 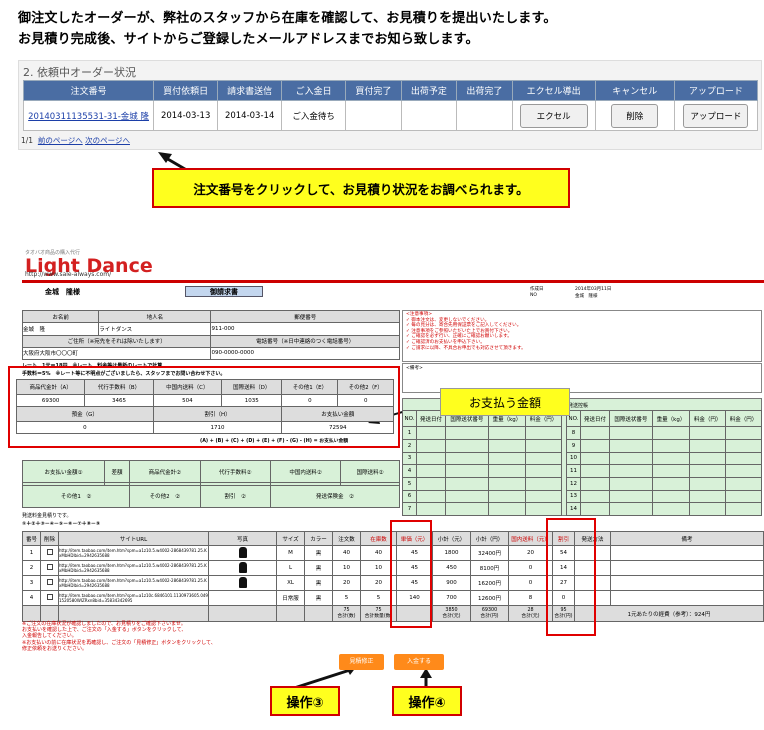 What do you see at coordinates (451, 598) in the screenshot?
I see `item-subcny: 700` at bounding box center [451, 598].